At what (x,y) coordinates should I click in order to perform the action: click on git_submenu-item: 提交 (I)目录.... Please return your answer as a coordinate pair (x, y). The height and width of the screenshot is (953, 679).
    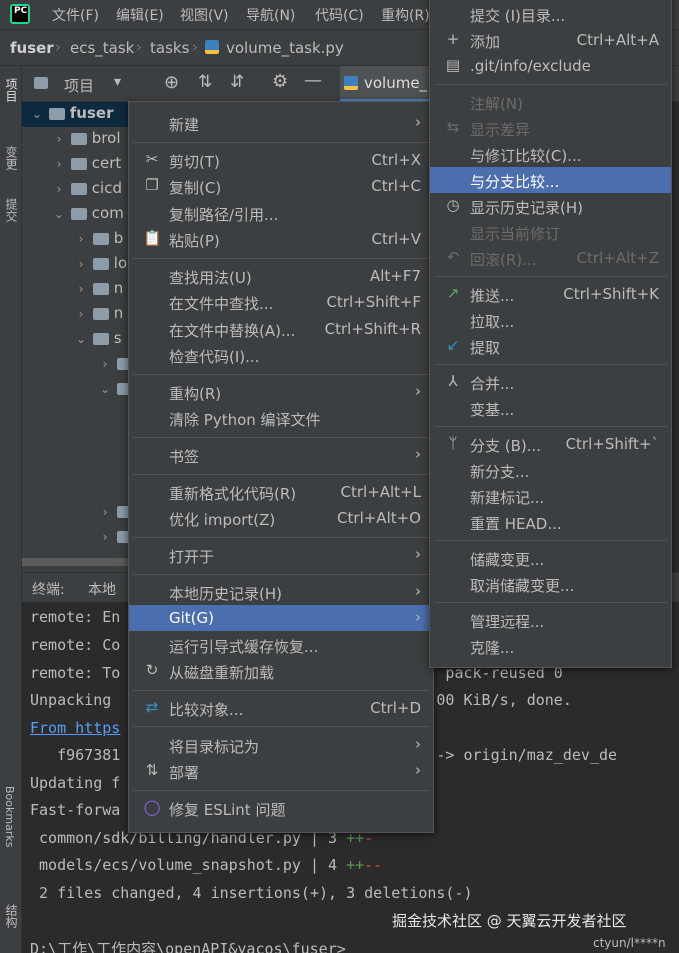
    Looking at the image, I should click on (550, 14).